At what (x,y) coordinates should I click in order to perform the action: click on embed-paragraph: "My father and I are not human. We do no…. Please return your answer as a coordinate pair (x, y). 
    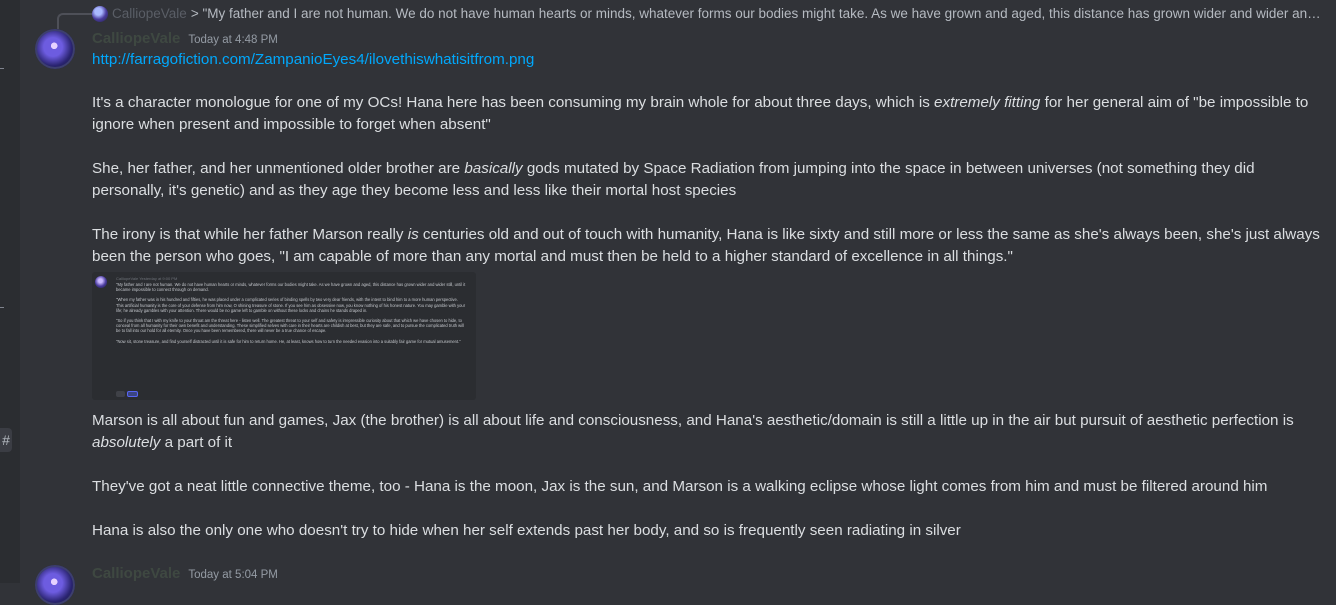
    Looking at the image, I should click on (291, 287).